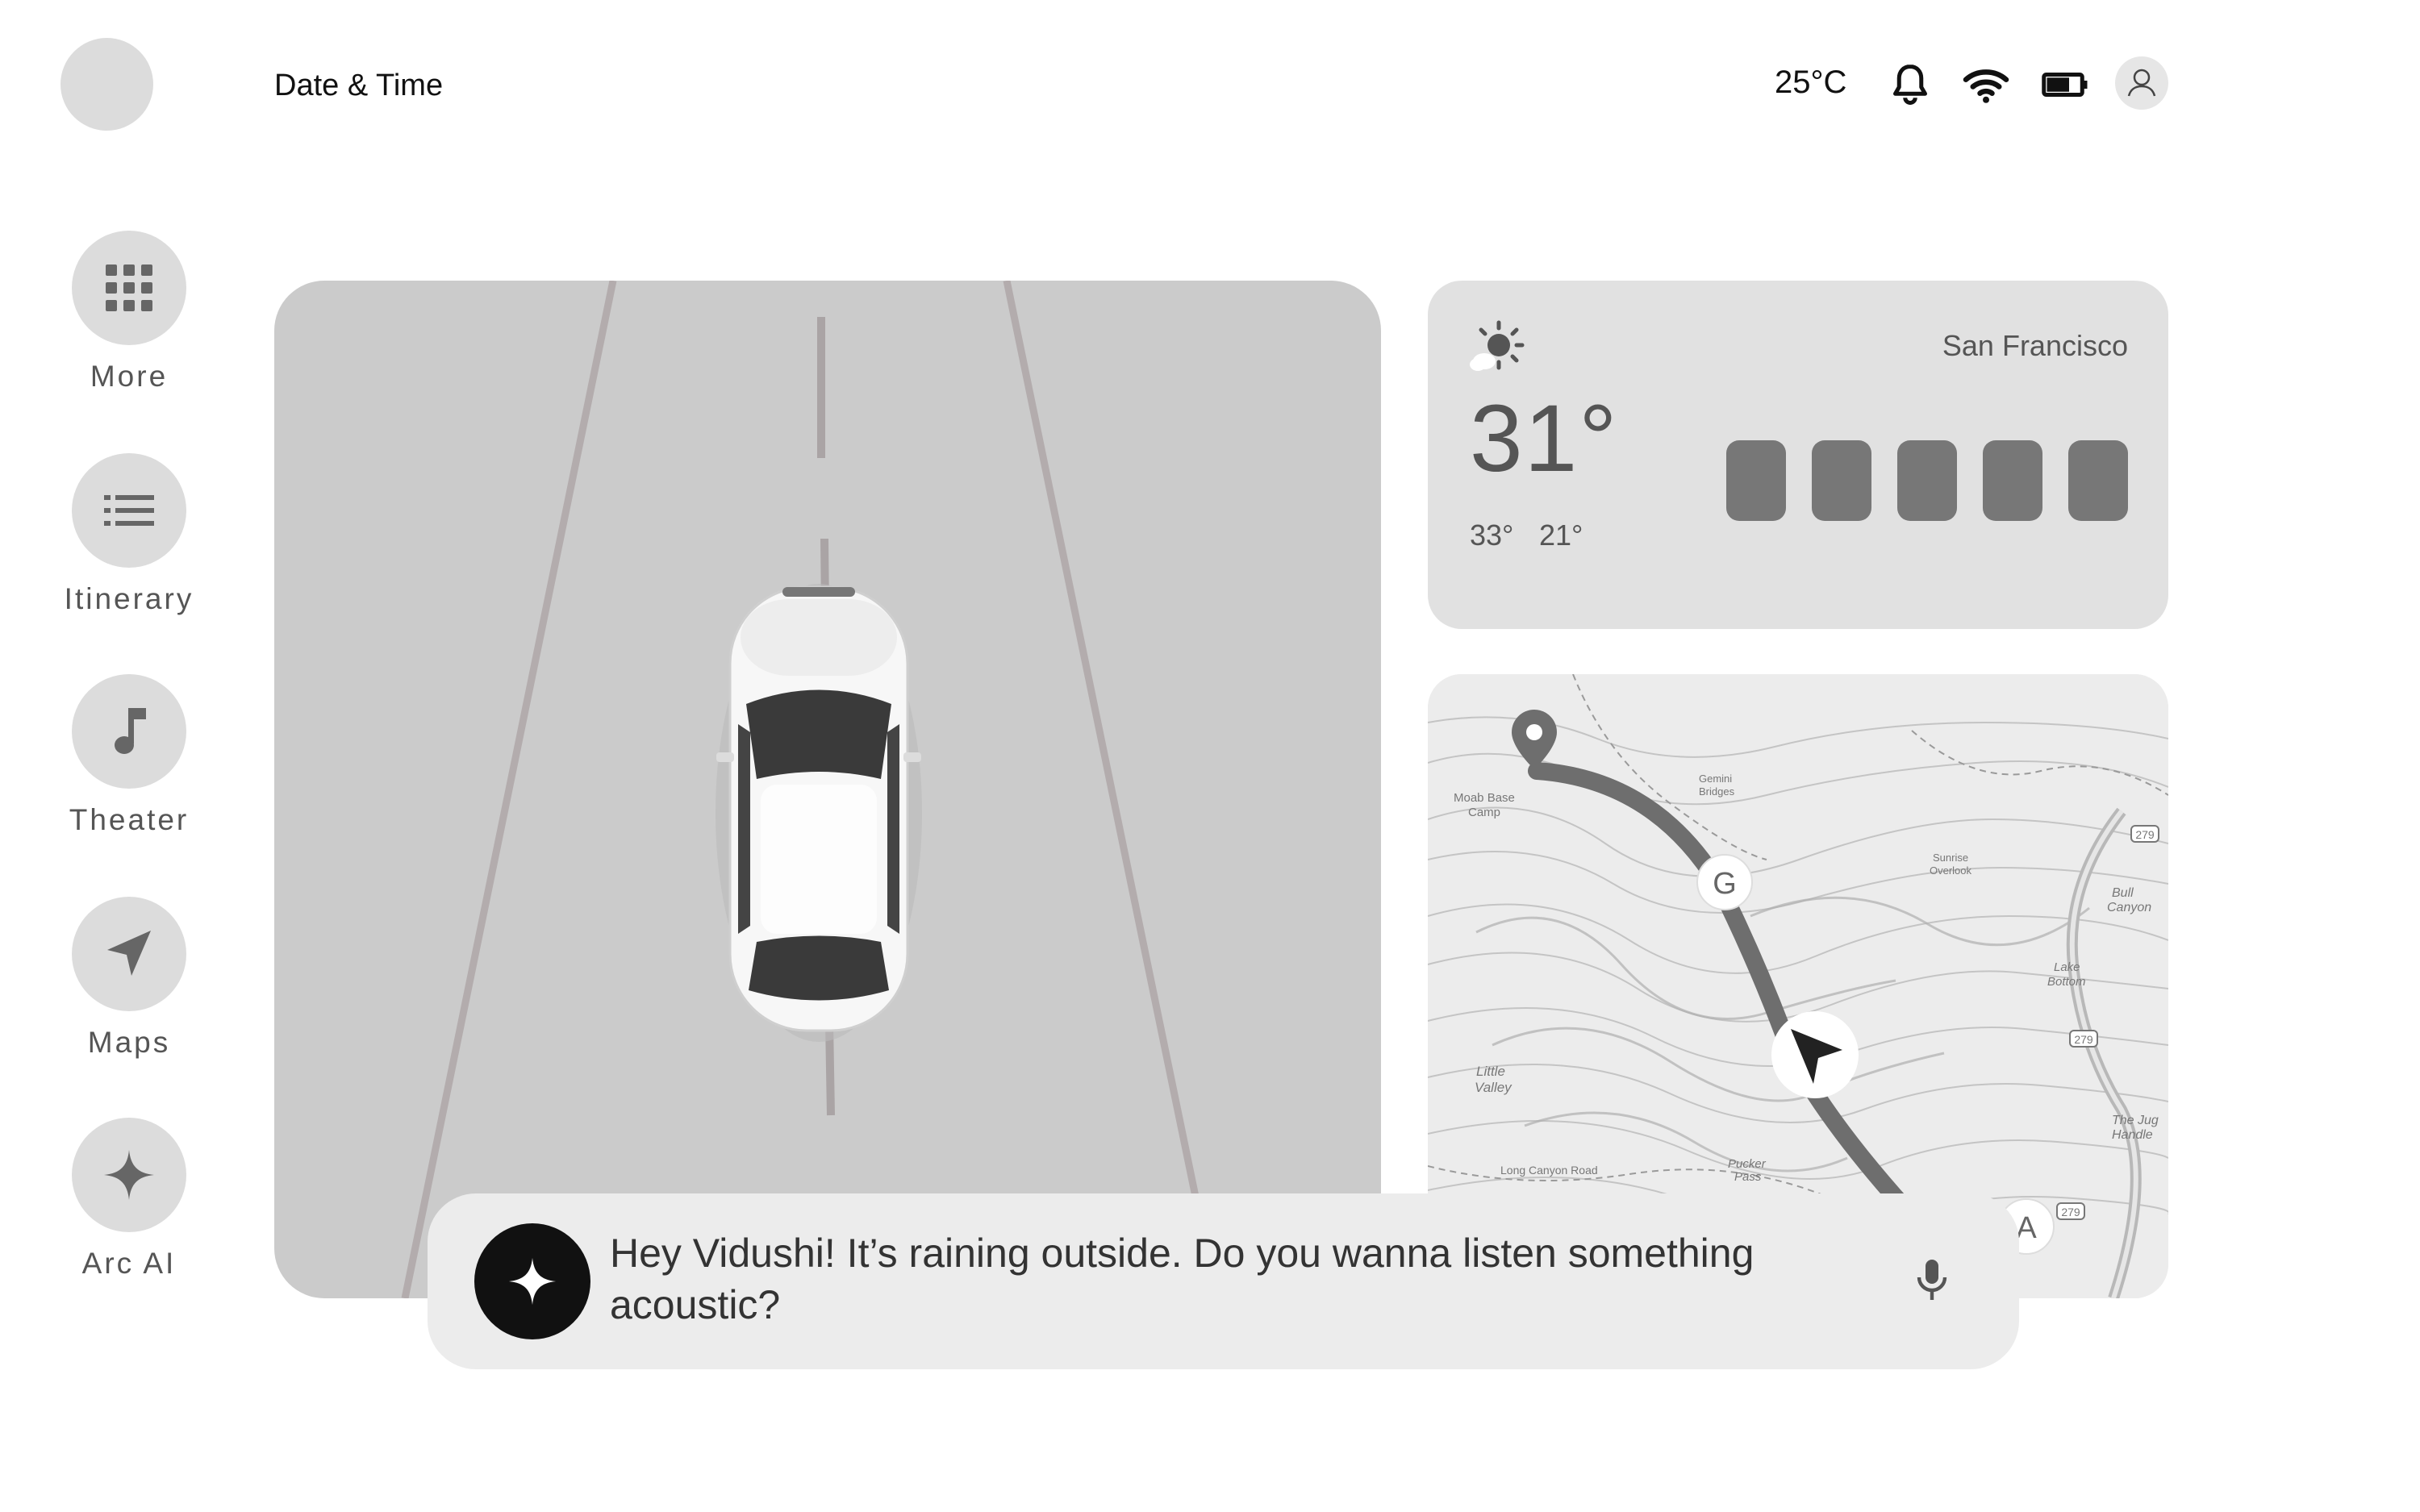  What do you see at coordinates (1492, 535) in the screenshot?
I see `weather-high-temp: 33°` at bounding box center [1492, 535].